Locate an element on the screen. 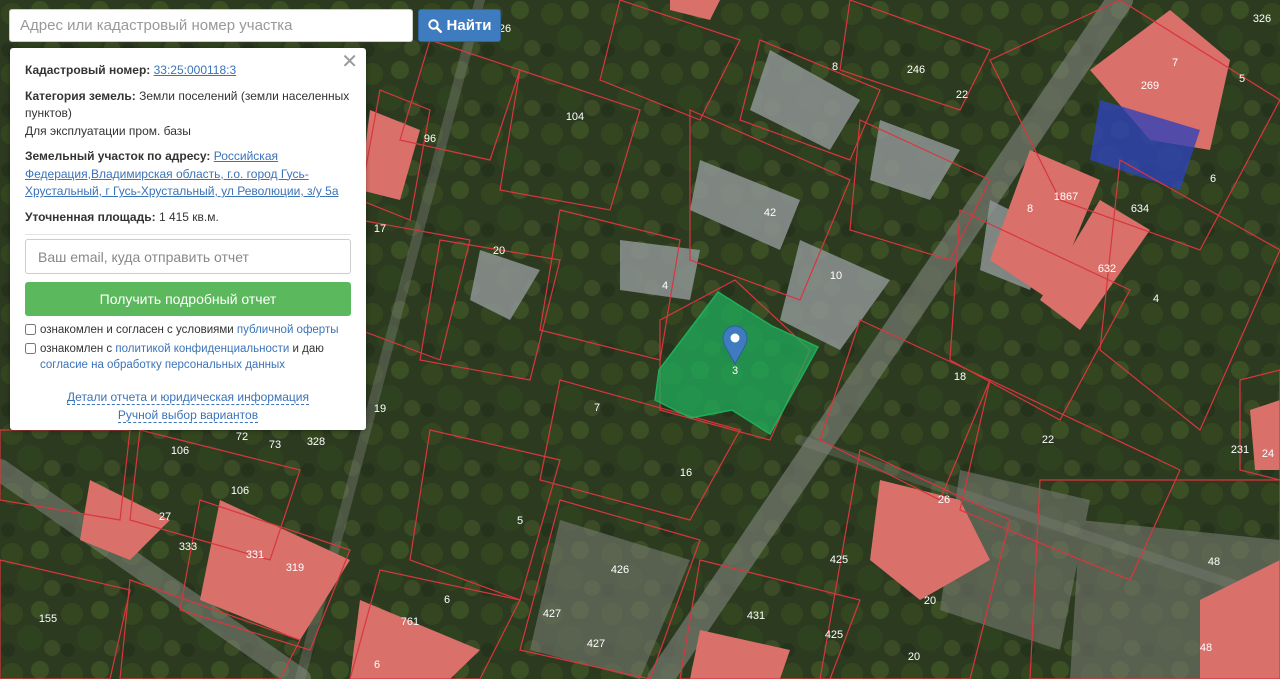  parcel-number-label: 73 is located at coordinates (275, 445).